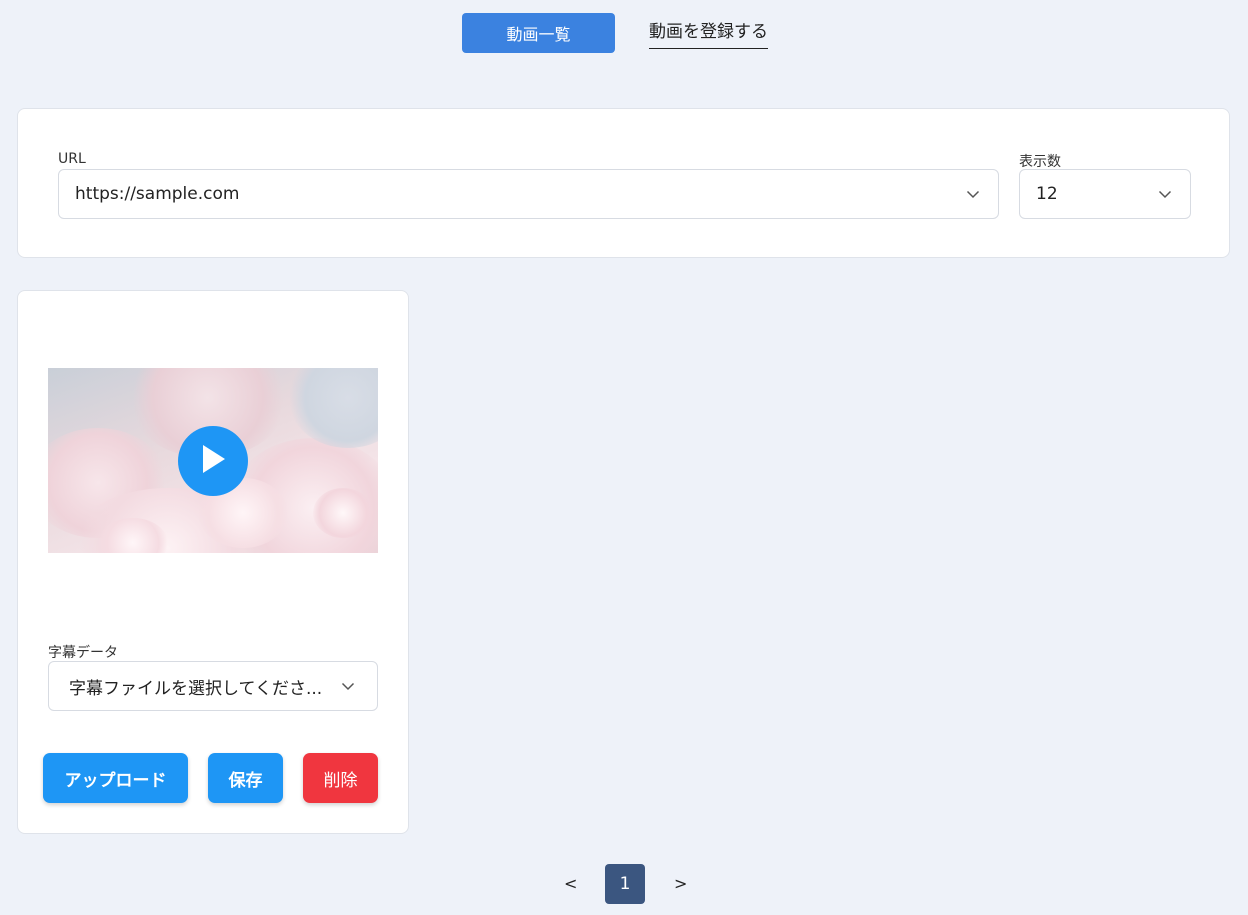 This screenshot has width=1248, height=915. I want to click on nav-register-video-label: 動画を登録する, so click(708, 32).